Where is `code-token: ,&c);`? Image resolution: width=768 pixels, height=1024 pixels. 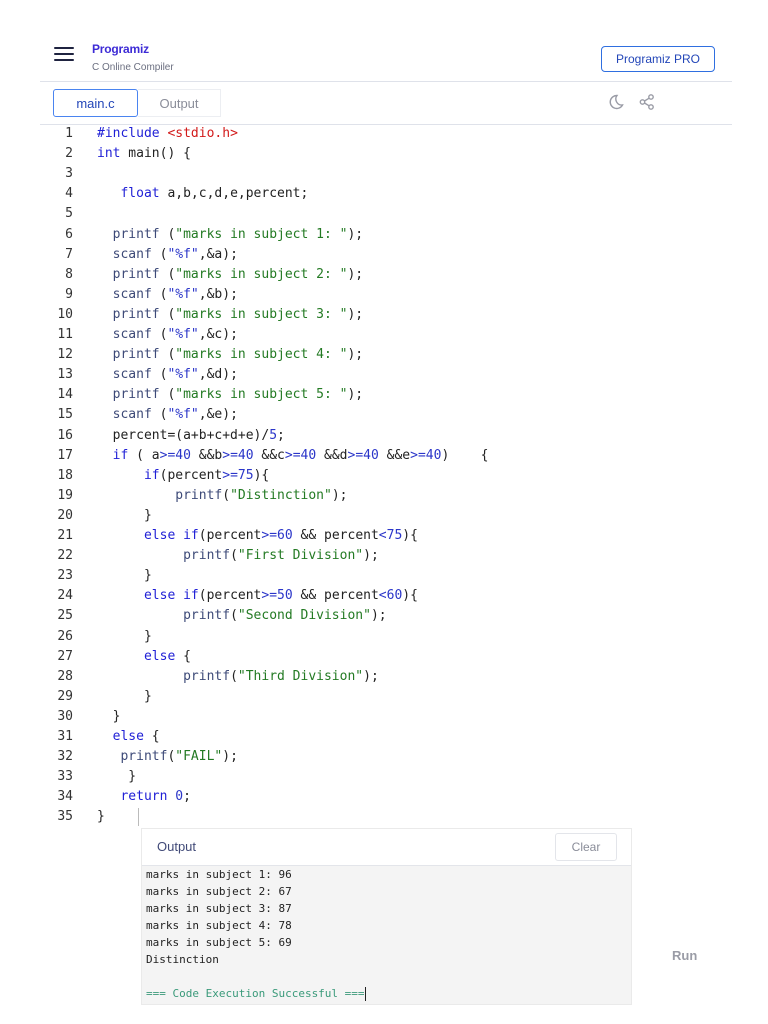 code-token: ,&c); is located at coordinates (218, 334).